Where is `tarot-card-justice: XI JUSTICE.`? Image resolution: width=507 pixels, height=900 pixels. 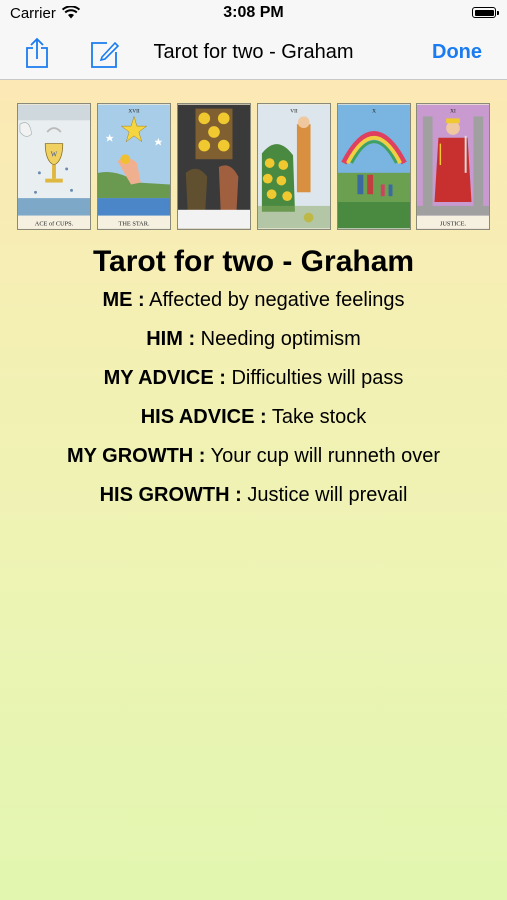 tarot-card-justice: XI JUSTICE. is located at coordinates (453, 166).